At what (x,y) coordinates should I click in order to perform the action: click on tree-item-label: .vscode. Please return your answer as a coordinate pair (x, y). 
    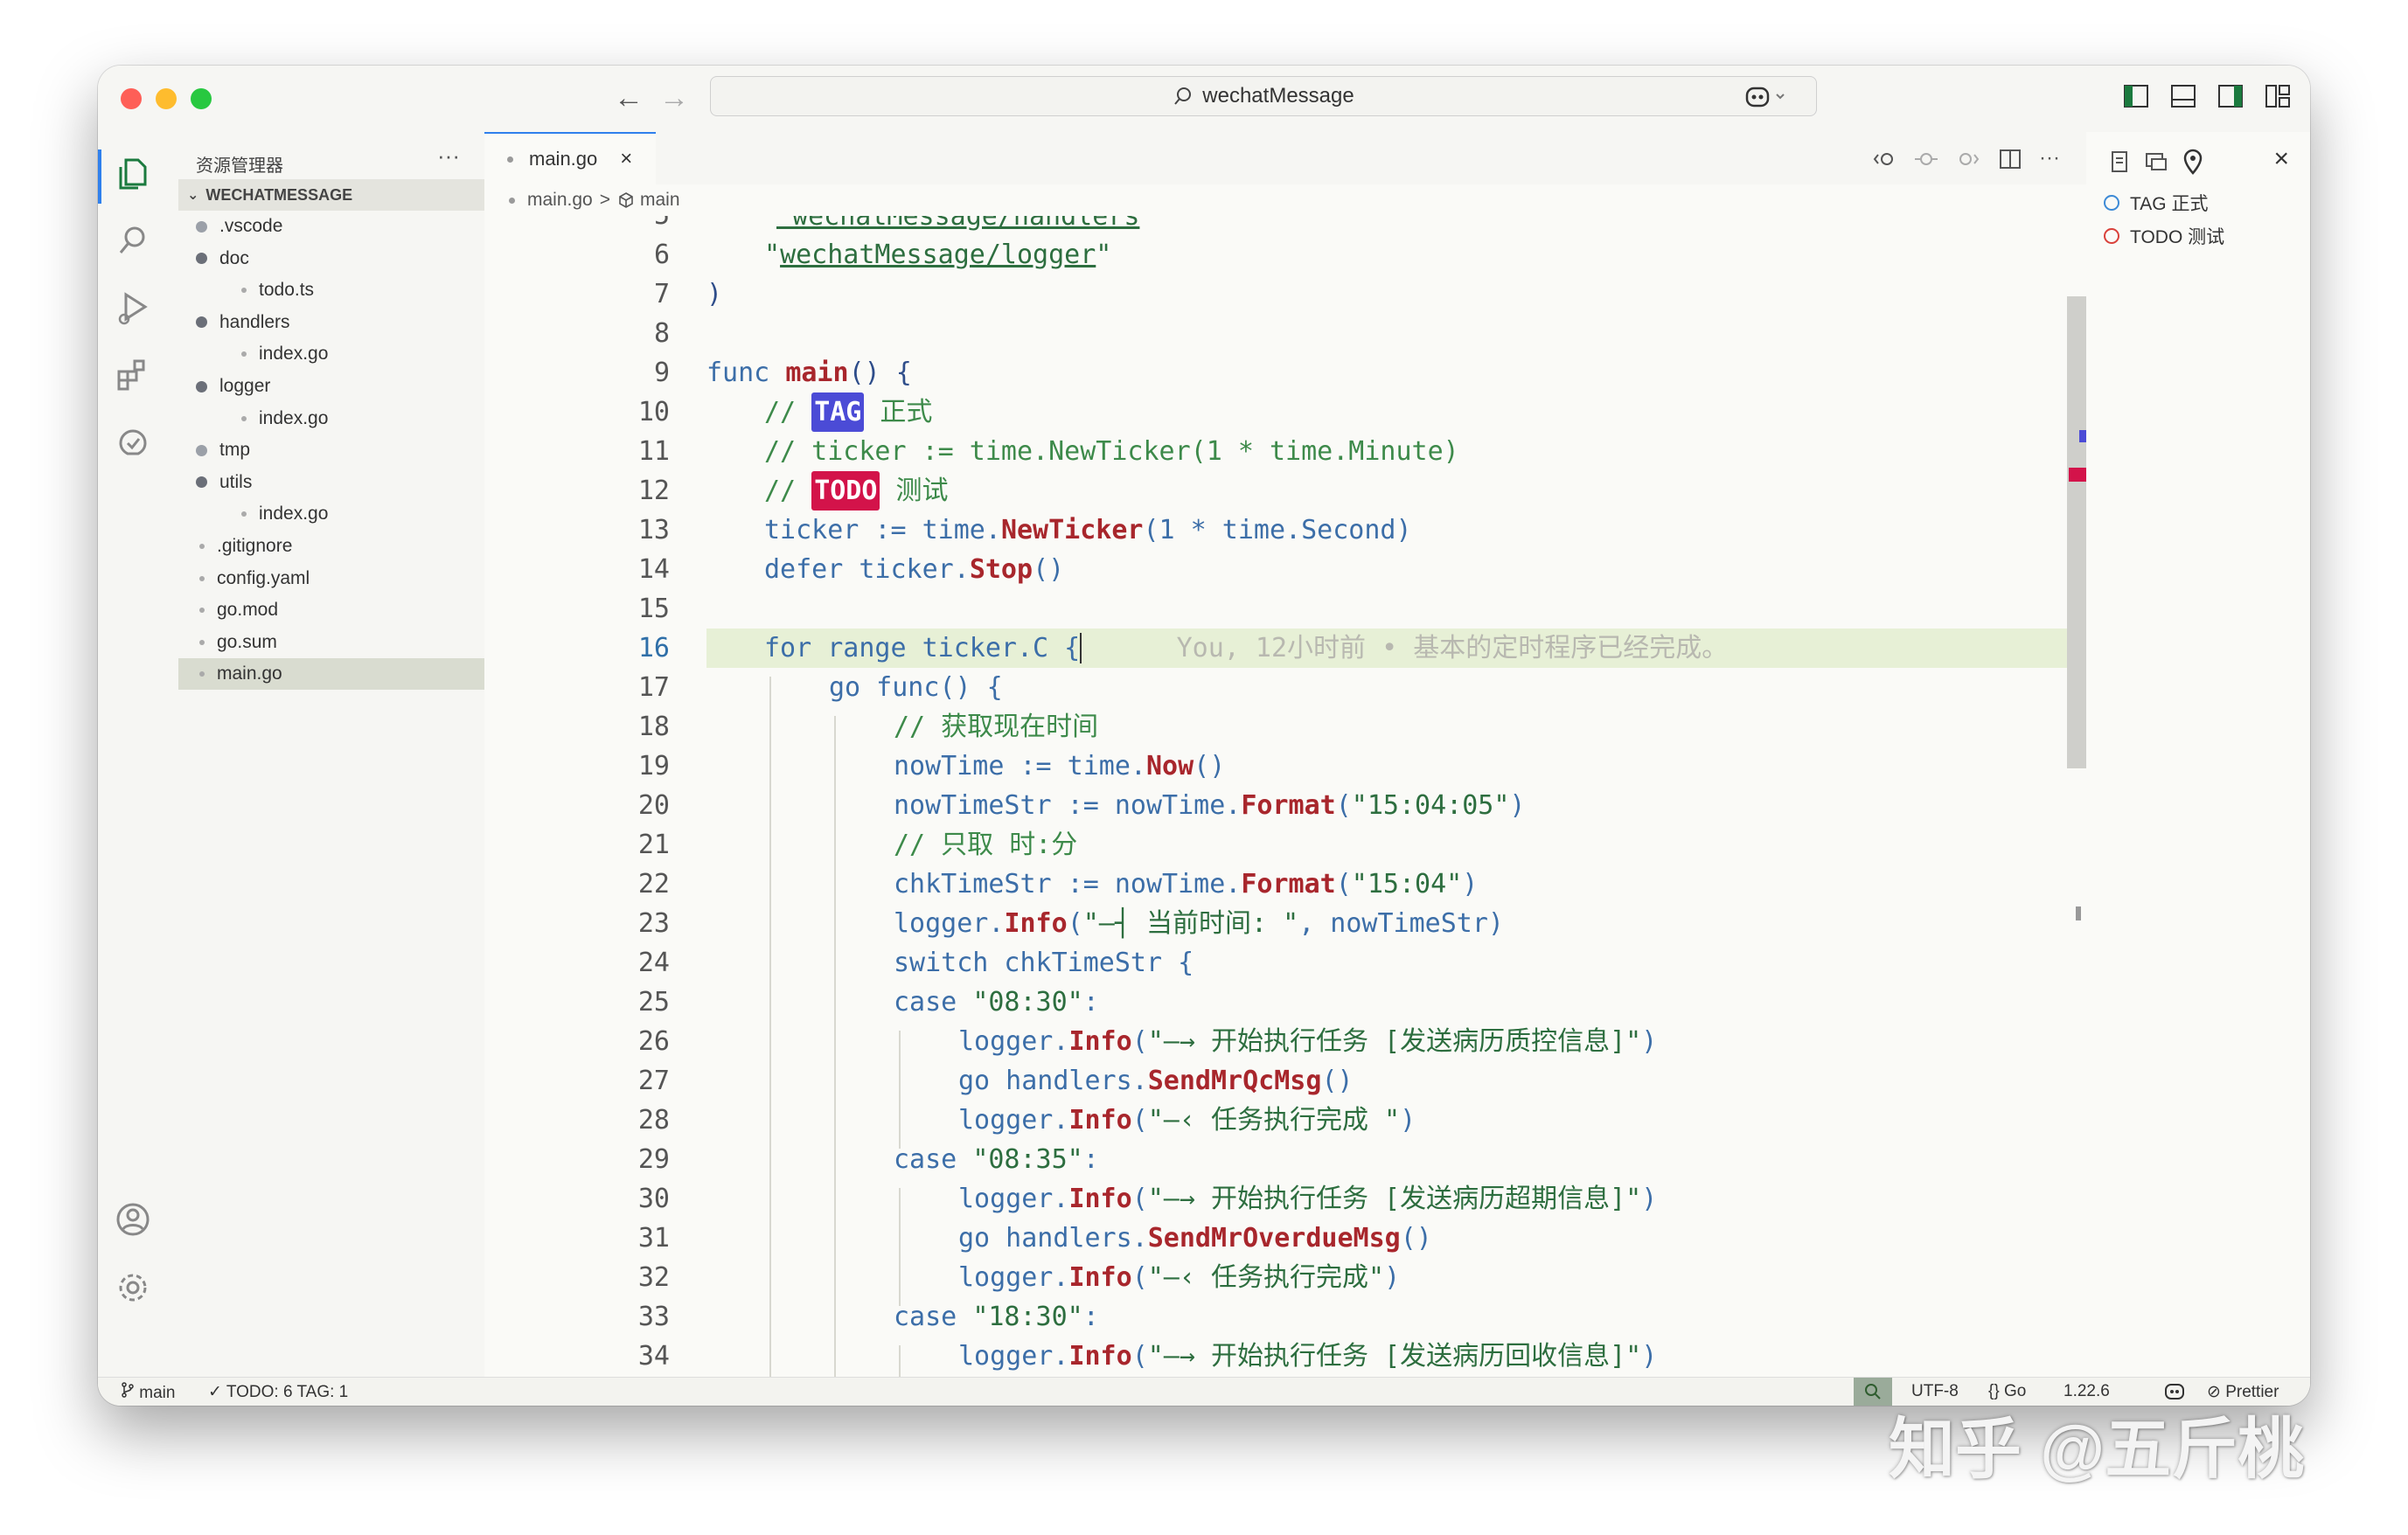
    Looking at the image, I should click on (251, 226).